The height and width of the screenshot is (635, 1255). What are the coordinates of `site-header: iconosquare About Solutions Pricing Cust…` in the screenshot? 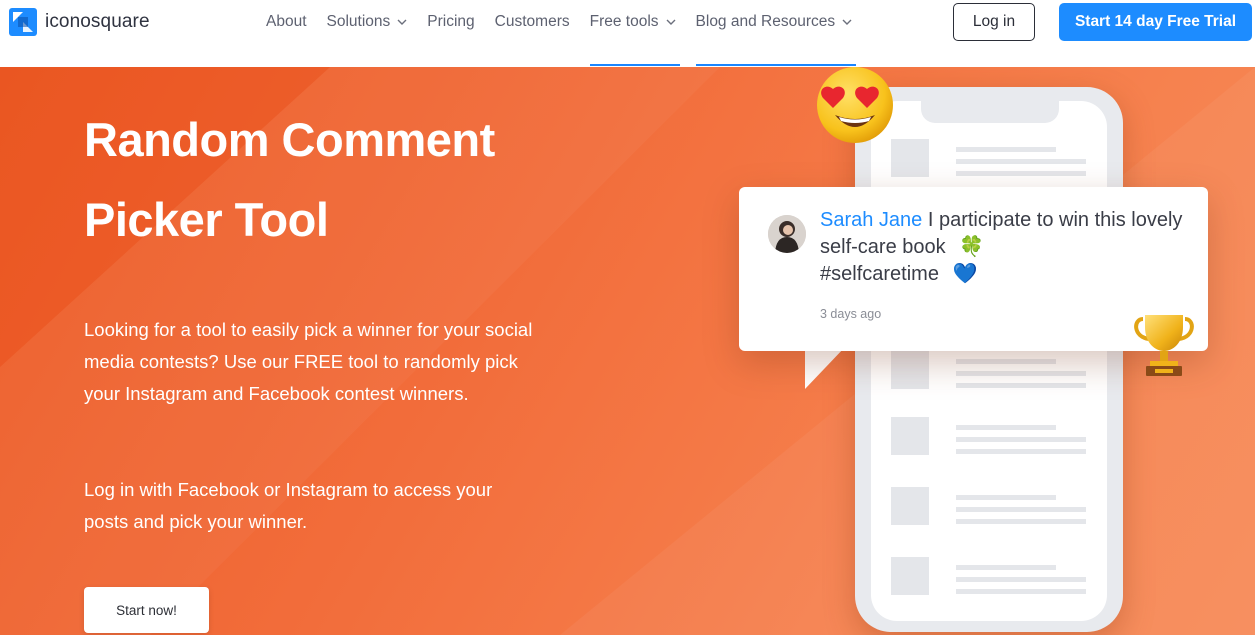 It's located at (627, 33).